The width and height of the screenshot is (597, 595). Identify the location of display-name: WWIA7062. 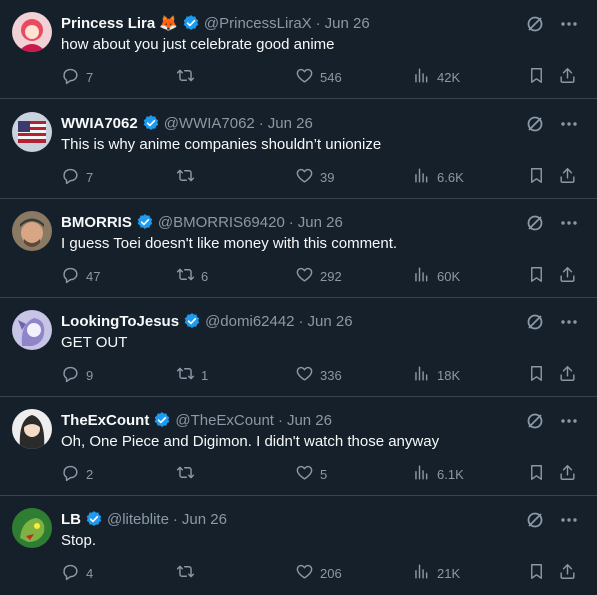
(99, 123).